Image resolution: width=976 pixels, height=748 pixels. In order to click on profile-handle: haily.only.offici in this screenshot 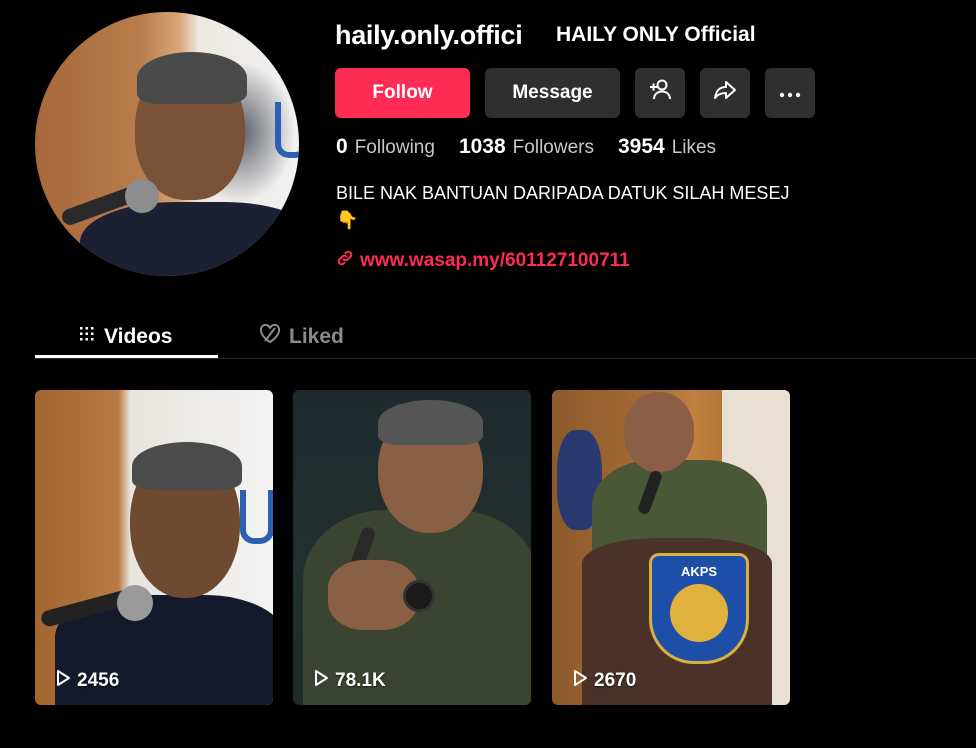, I will do `click(429, 35)`.